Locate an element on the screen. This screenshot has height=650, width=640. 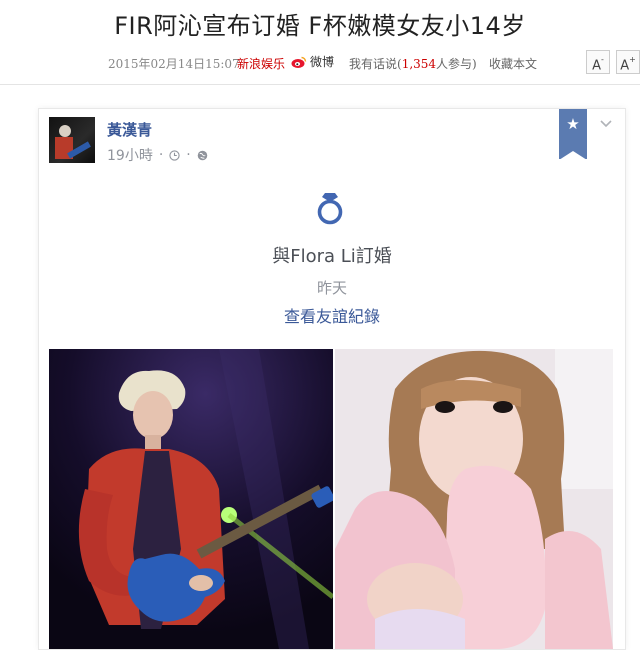
font-increase-button: A+ is located at coordinates (628, 62).